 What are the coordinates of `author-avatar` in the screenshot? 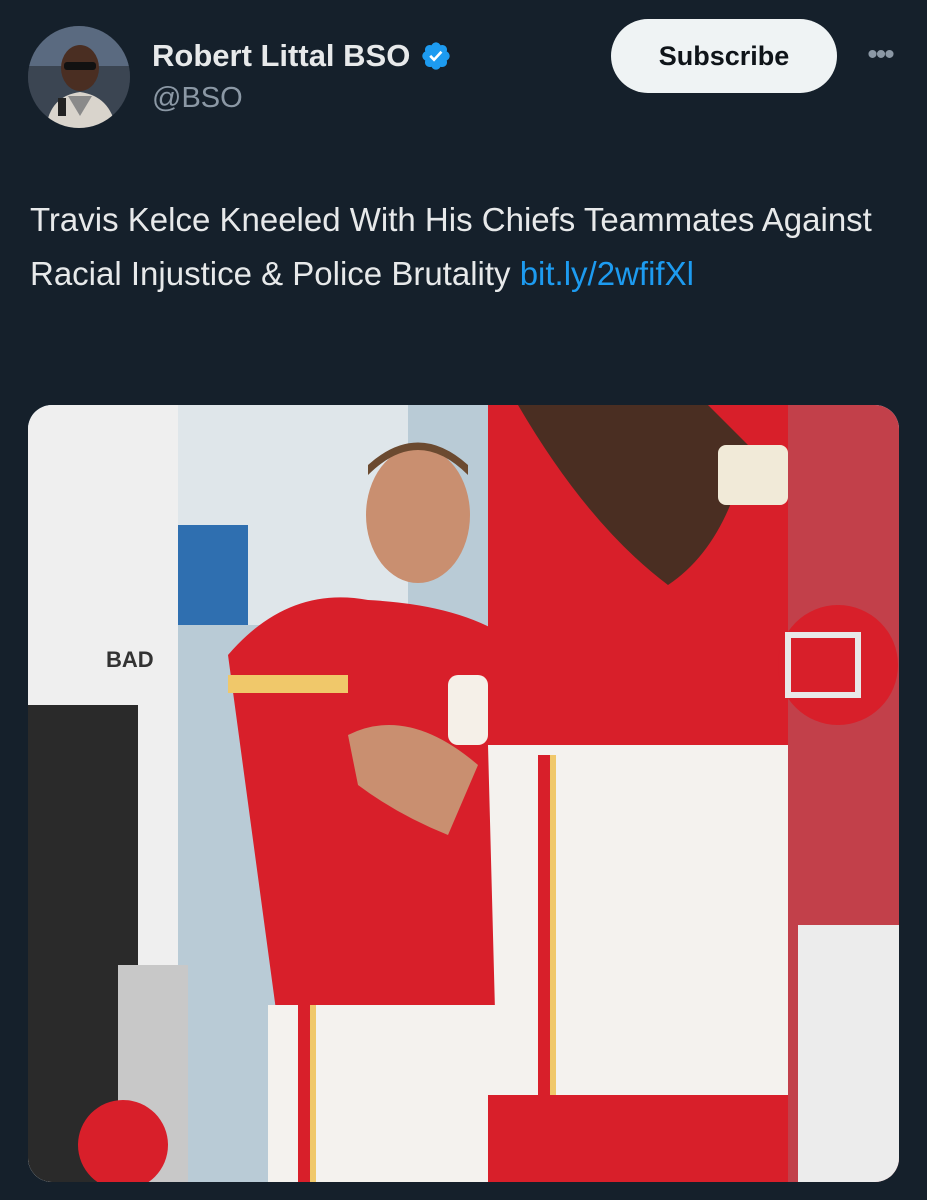 It's located at (79, 77).